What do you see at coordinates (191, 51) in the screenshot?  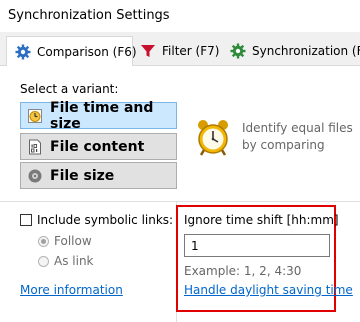 I see `tab-label: Filter (F7)` at bounding box center [191, 51].